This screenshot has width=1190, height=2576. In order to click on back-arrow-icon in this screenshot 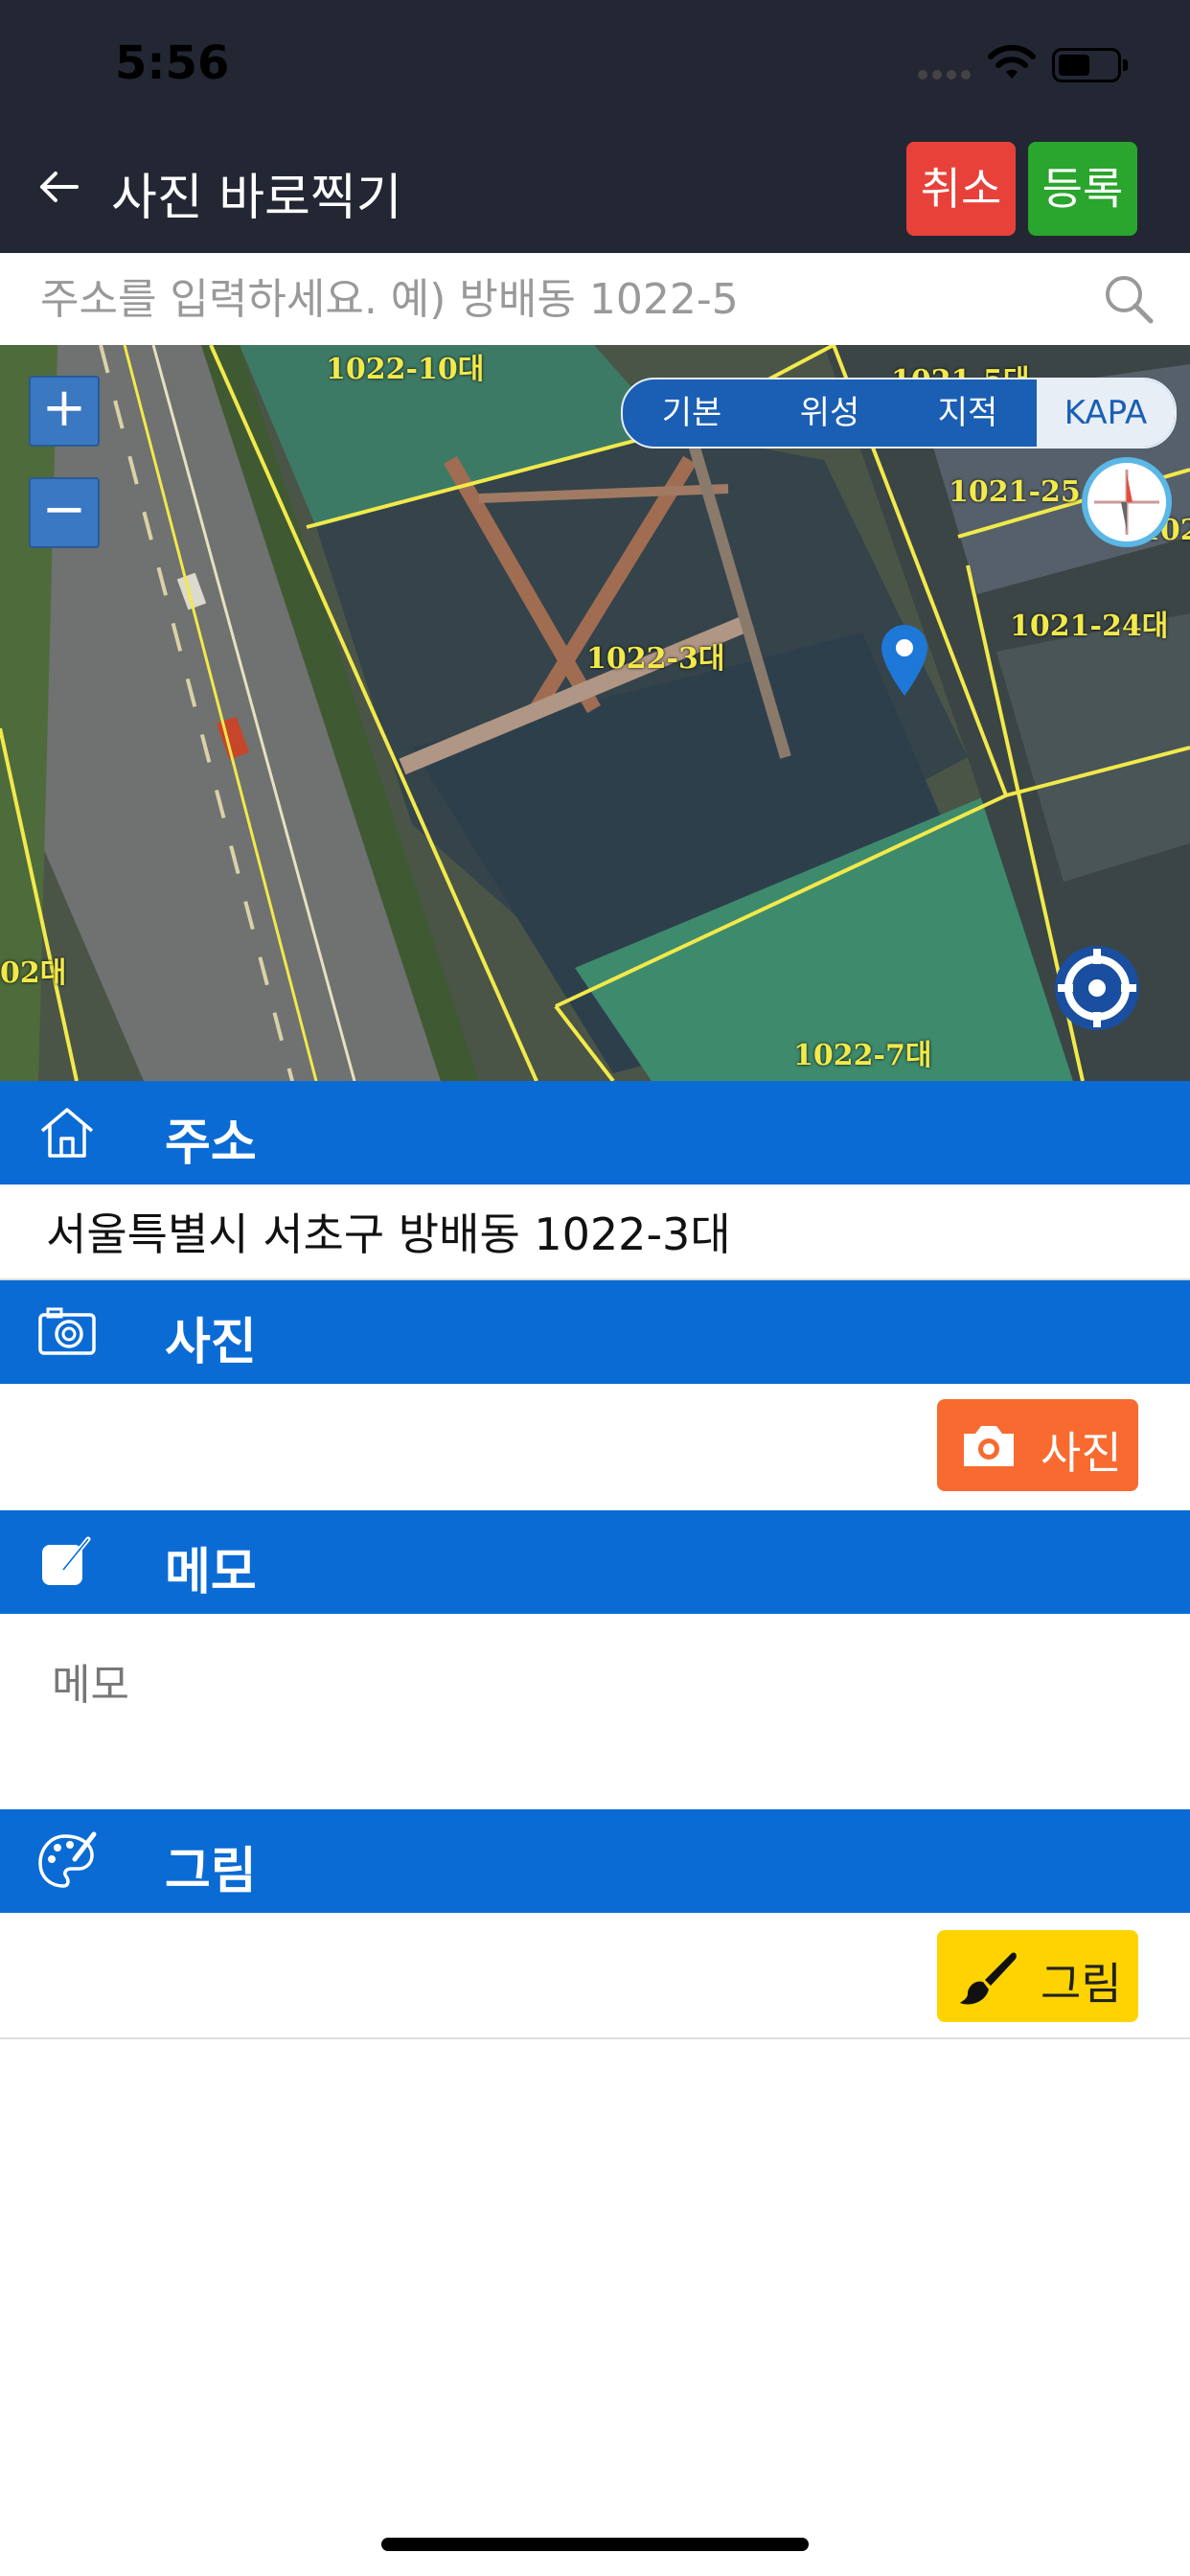, I will do `click(58, 187)`.